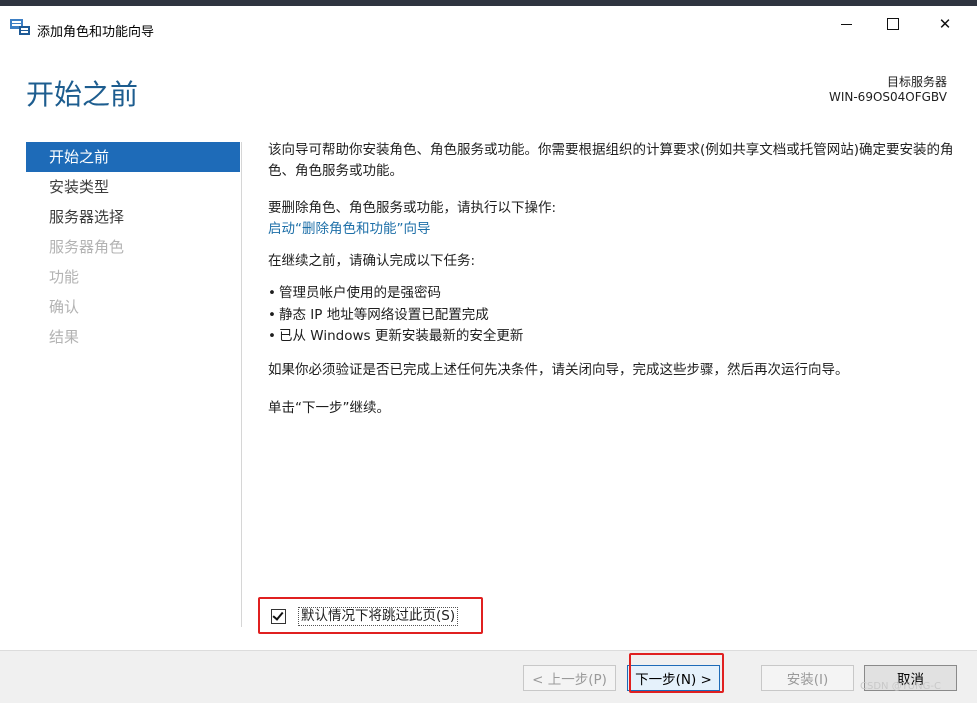  Describe the element at coordinates (133, 187) in the screenshot. I see `nav-item-installation-type: 安装类型` at that location.